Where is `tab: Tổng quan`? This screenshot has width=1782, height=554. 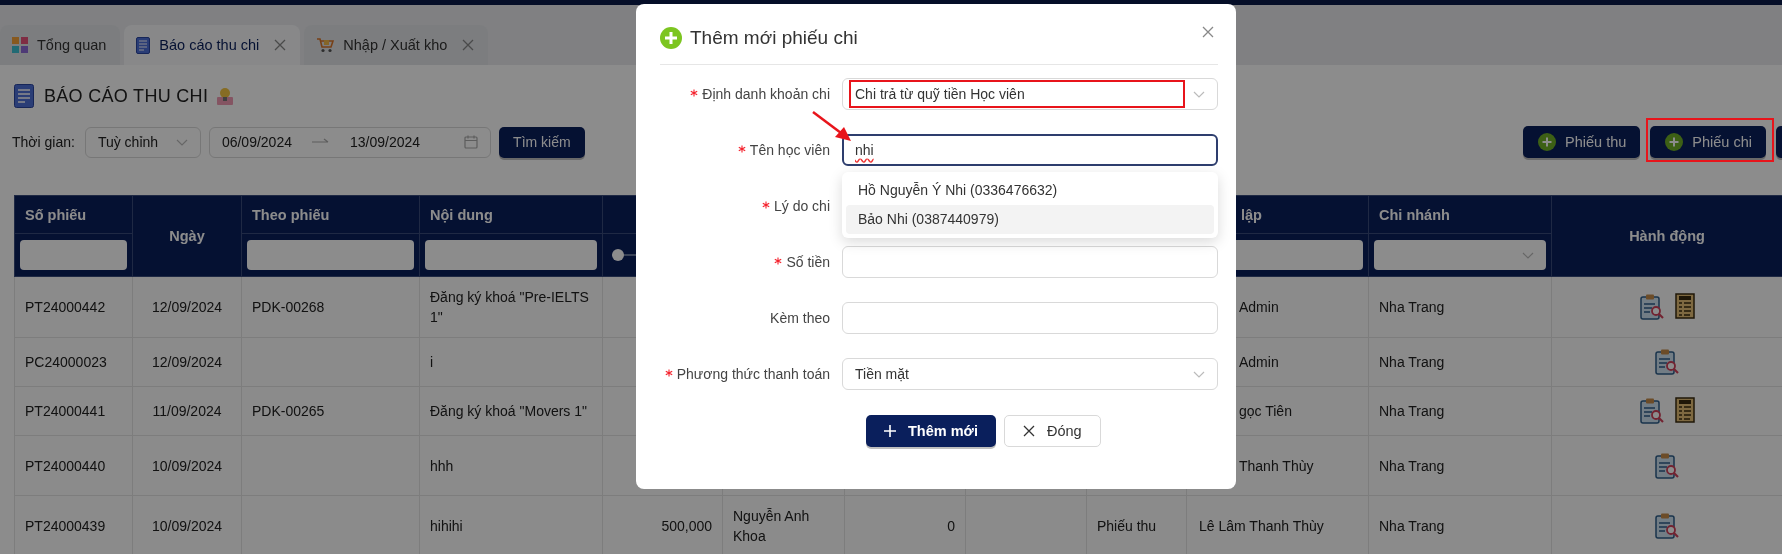
tab: Tổng quan is located at coordinates (60, 45).